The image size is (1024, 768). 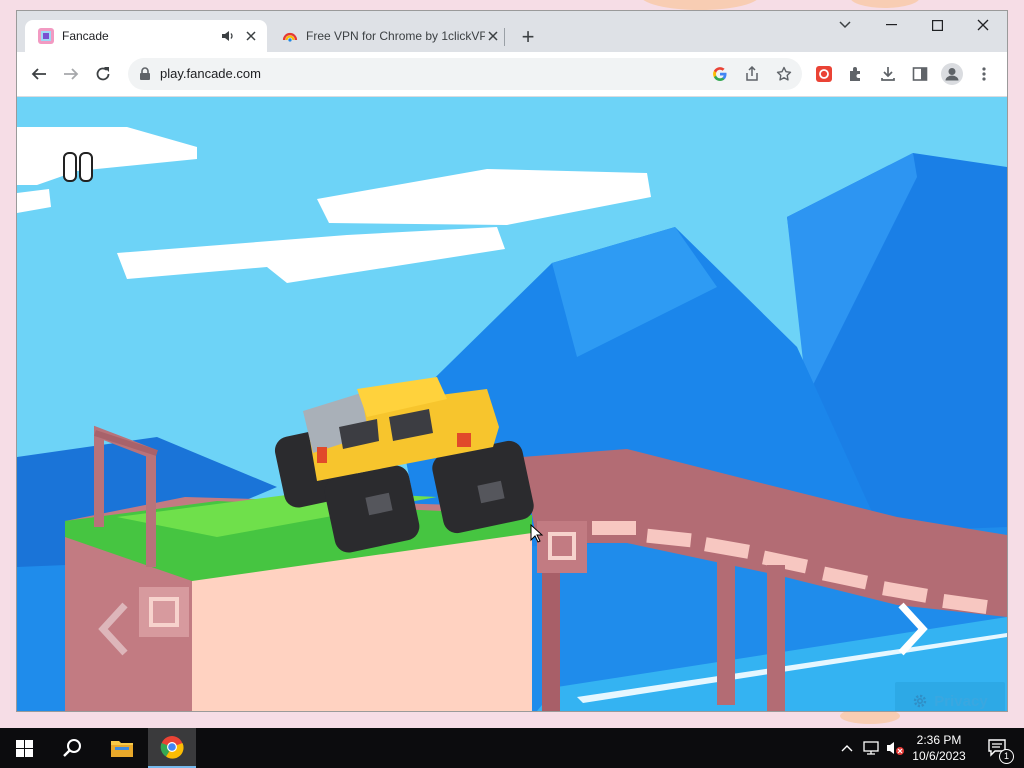 I want to click on arrow-right-icon, so click(x=71, y=74).